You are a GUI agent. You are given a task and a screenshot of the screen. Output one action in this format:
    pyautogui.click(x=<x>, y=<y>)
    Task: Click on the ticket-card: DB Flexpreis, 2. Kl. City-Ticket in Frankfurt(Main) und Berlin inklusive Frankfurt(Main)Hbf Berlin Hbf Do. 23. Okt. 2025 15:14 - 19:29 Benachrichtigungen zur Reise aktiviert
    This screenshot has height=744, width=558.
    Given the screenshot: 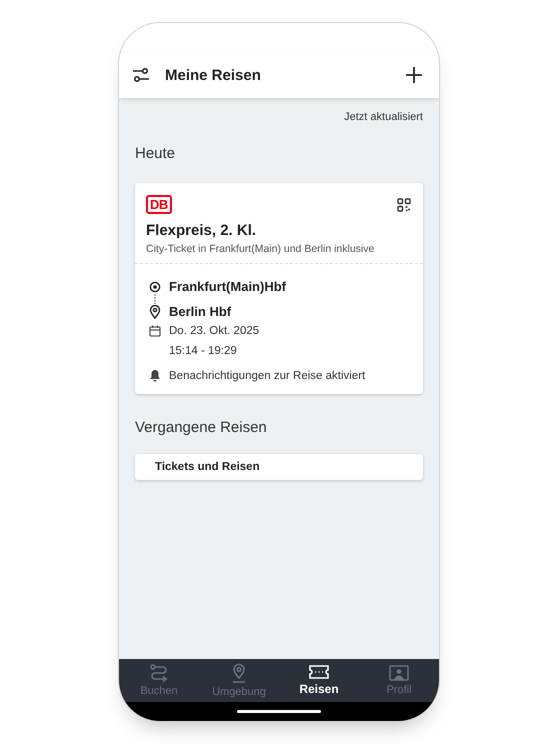 What is the action you would take?
    pyautogui.click(x=279, y=288)
    